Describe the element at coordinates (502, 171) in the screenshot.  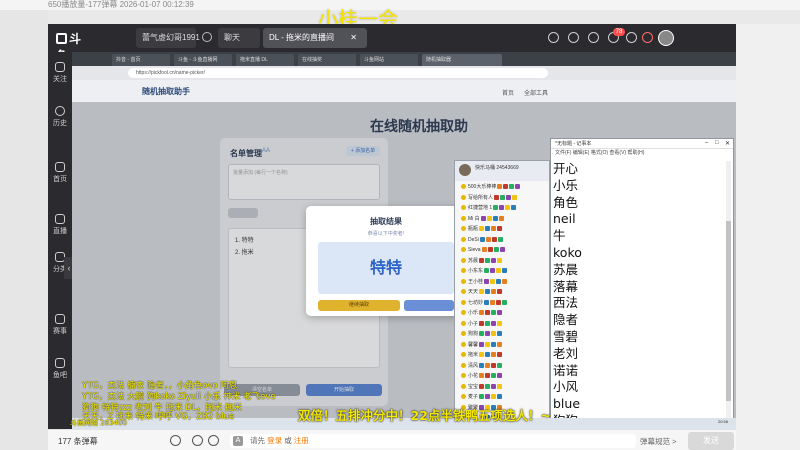
I see `chat-header: 快乐马桶 24543669` at that location.